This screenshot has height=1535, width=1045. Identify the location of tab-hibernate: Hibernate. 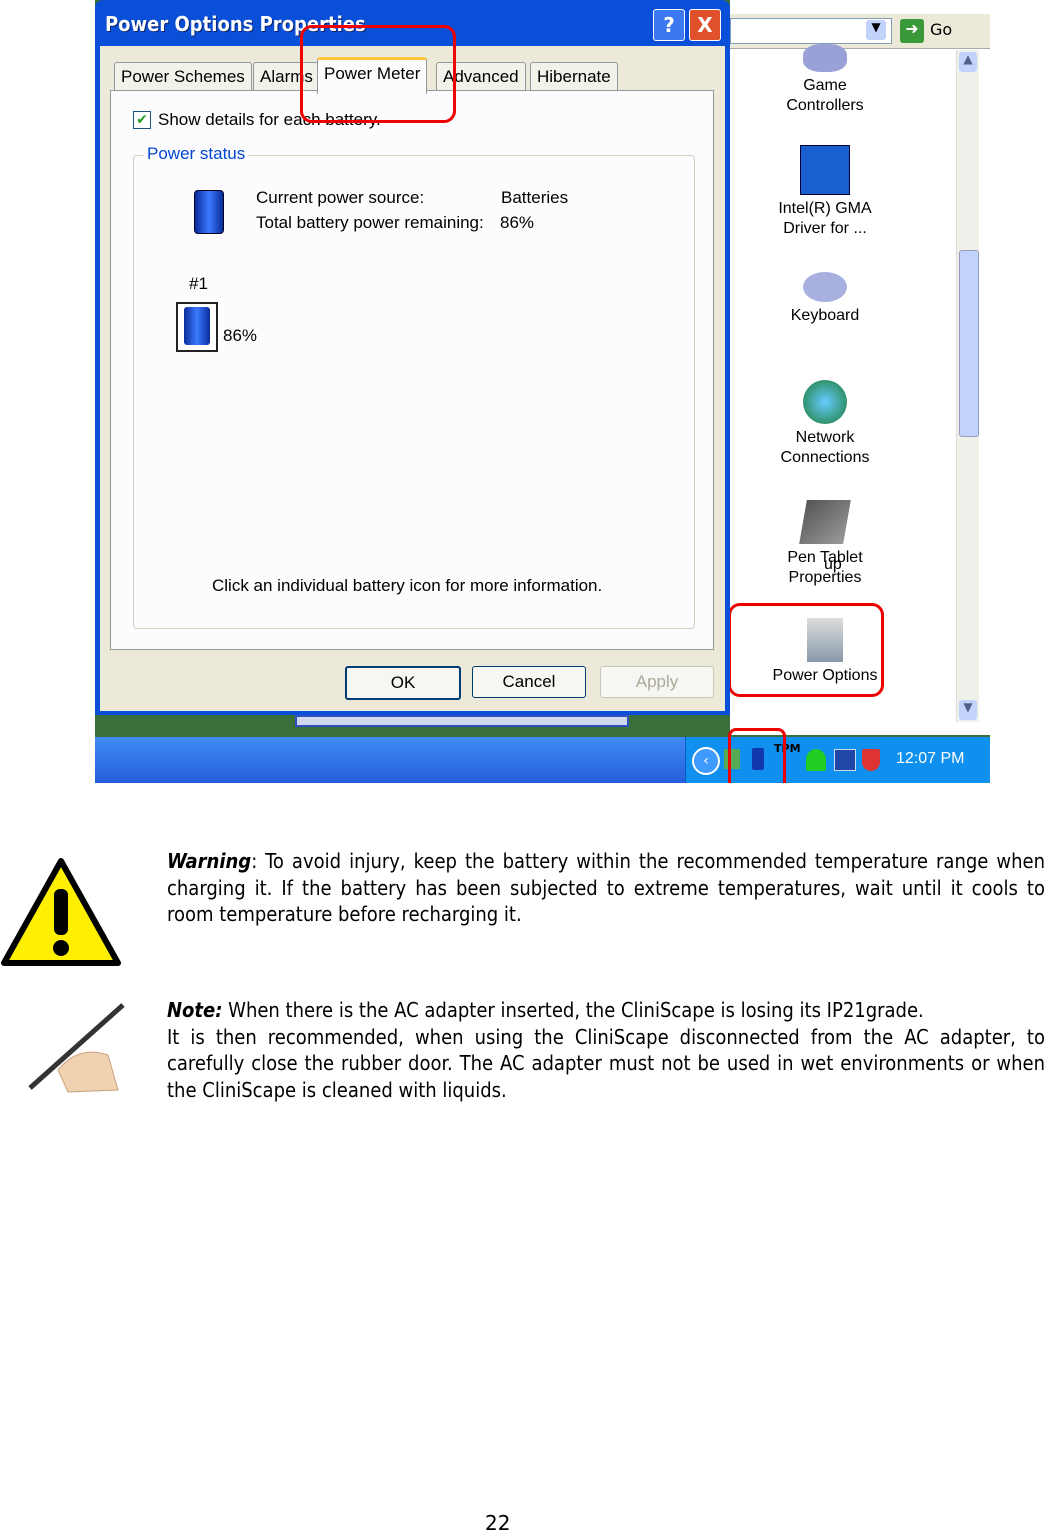
(574, 76).